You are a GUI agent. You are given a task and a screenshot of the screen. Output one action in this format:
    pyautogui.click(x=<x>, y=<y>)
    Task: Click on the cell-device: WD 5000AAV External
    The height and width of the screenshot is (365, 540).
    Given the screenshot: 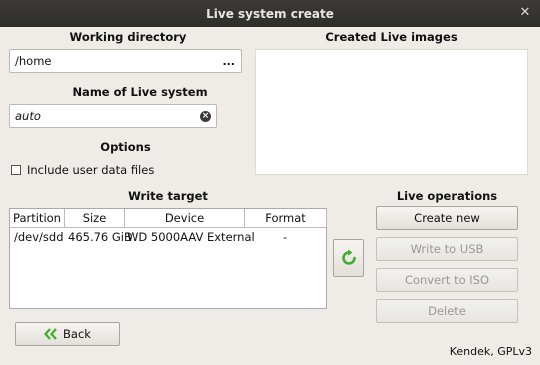 What is the action you would take?
    pyautogui.click(x=191, y=237)
    